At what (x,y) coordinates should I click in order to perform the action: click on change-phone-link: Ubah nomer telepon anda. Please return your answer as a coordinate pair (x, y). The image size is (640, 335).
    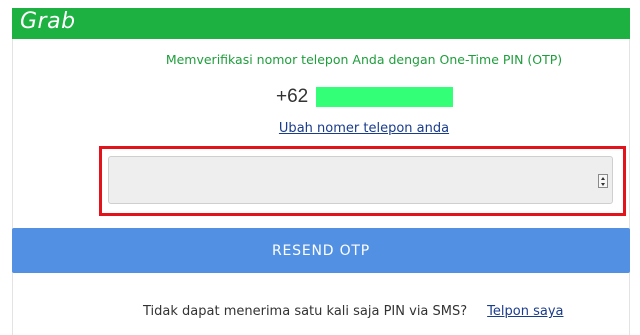
    Looking at the image, I should click on (320, 128).